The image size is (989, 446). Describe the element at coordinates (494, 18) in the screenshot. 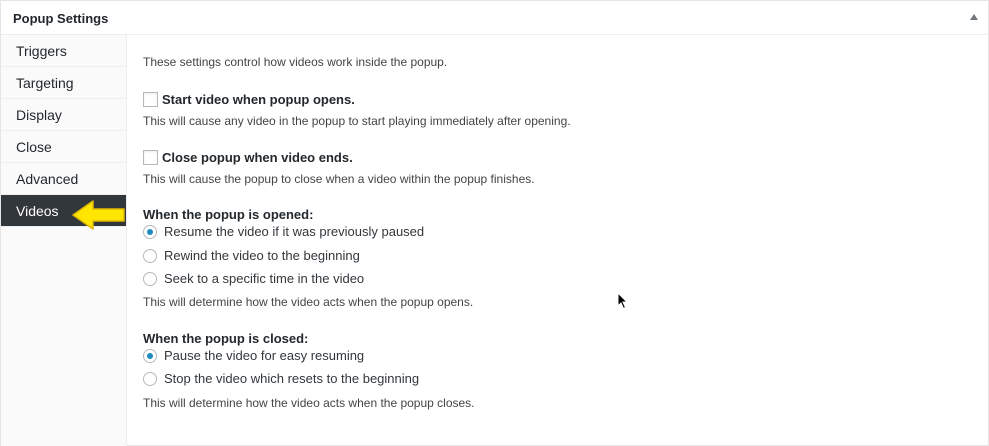

I see `panel-header: Popup Settings` at that location.